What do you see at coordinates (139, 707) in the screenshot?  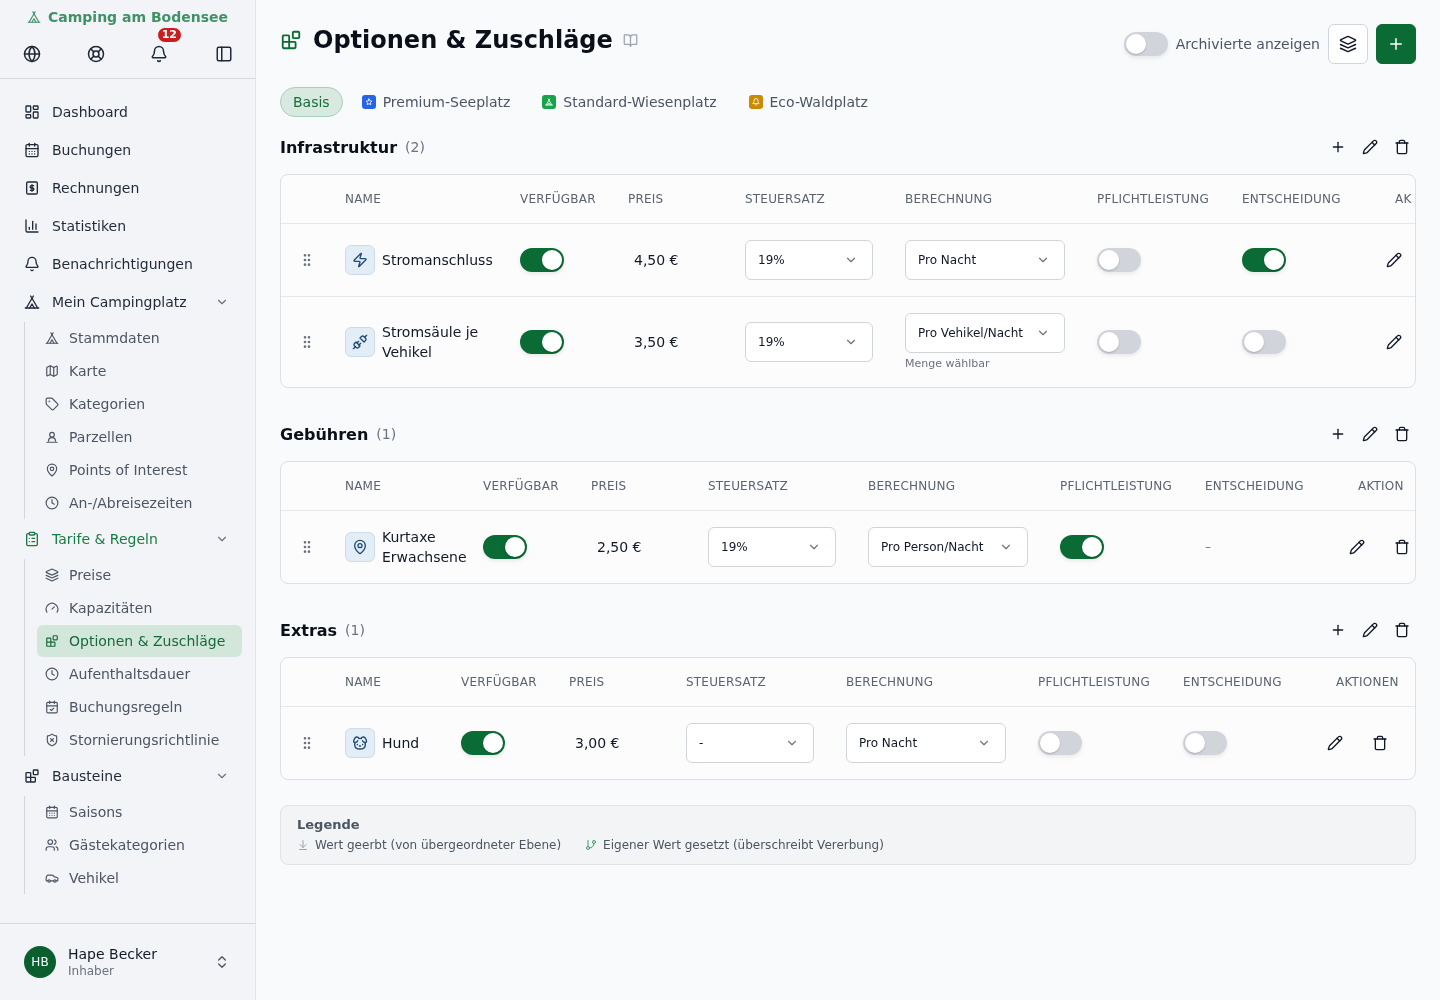 I see `nav-subitem: Buchungsregeln` at bounding box center [139, 707].